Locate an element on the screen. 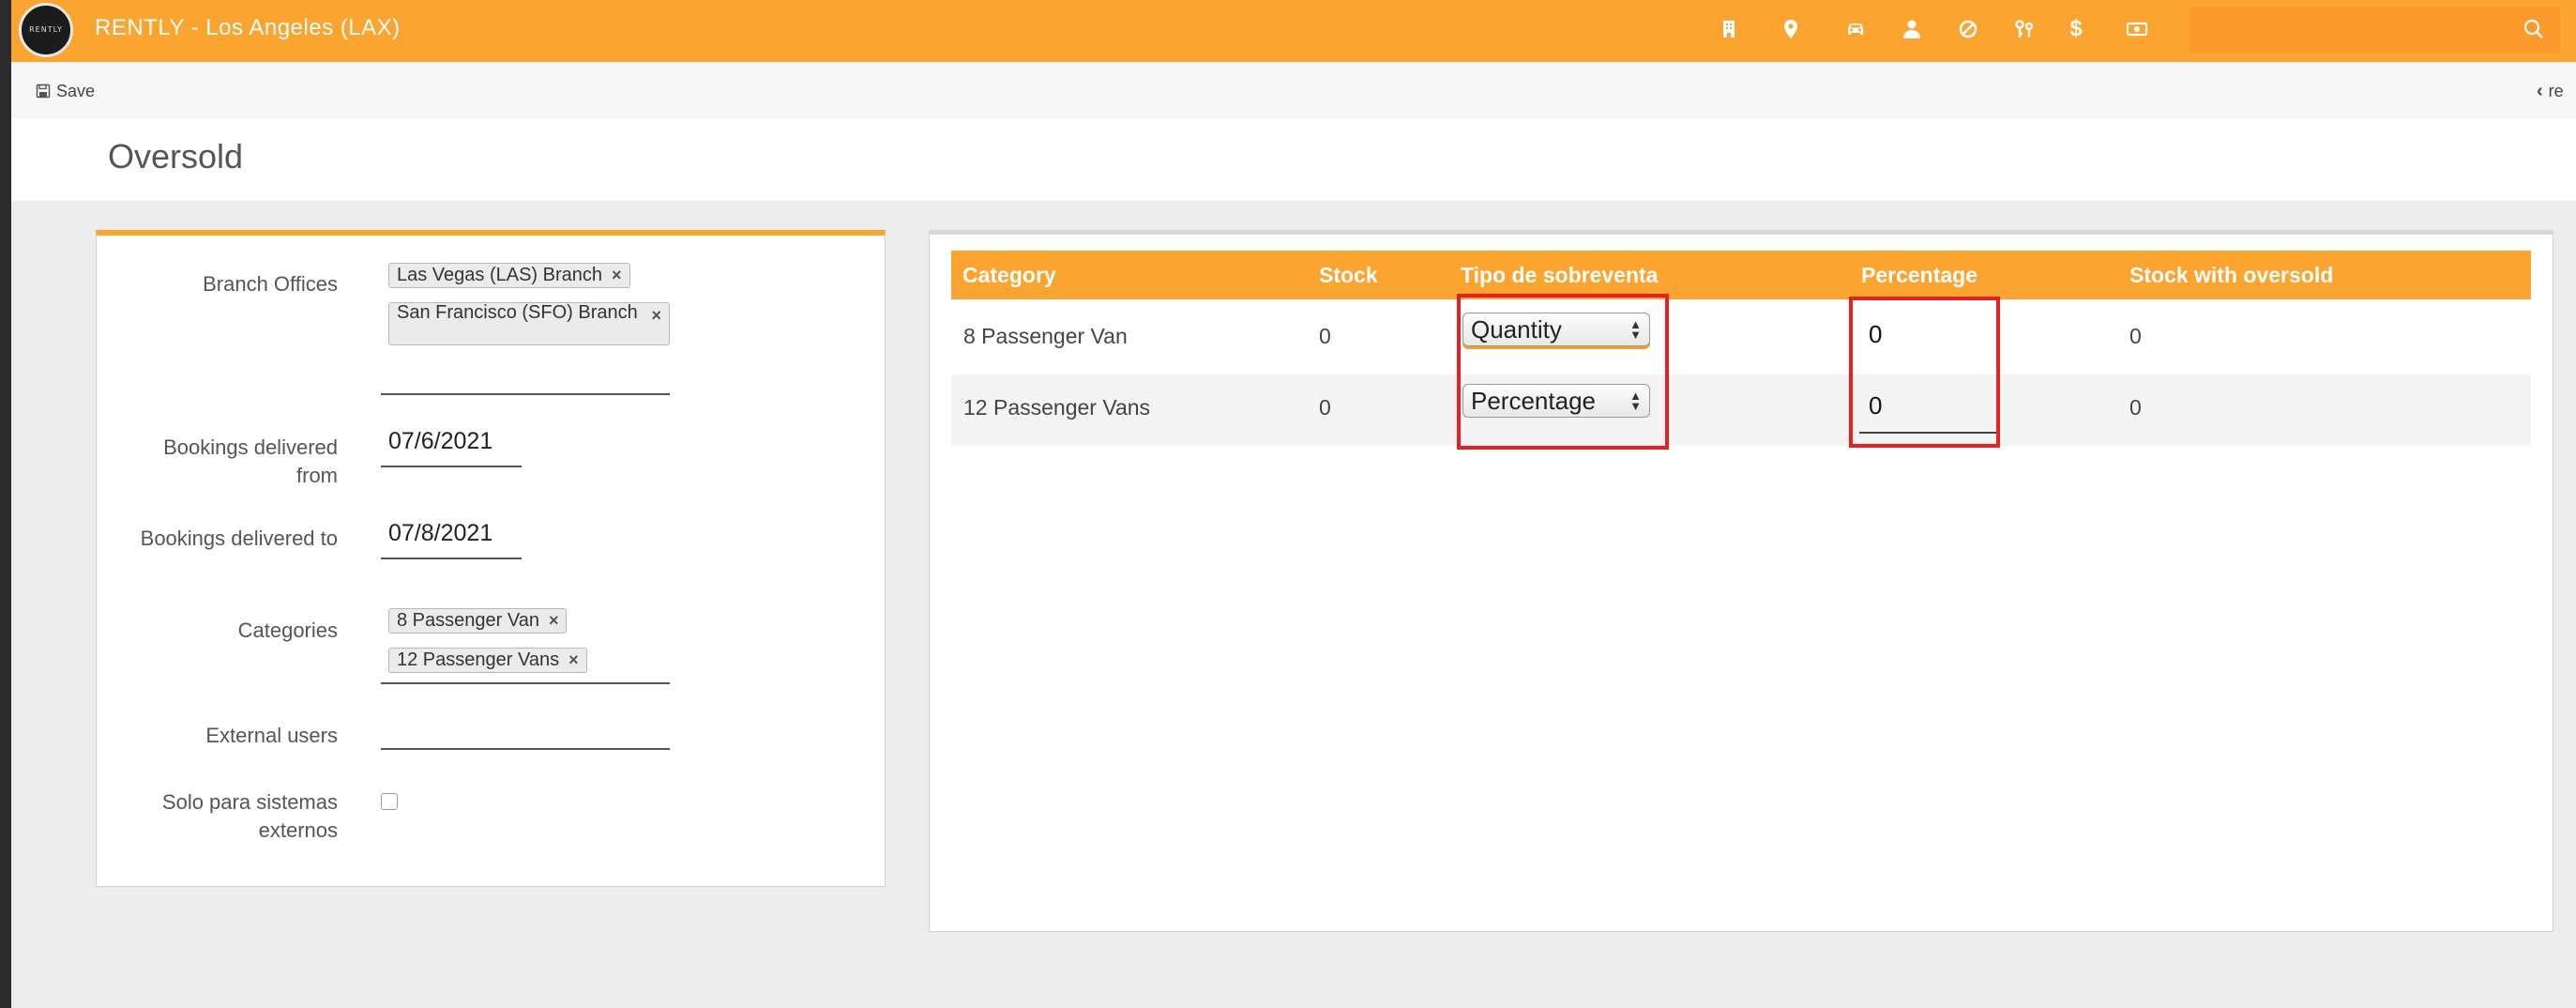 The height and width of the screenshot is (1008, 2576). category-tag-label: 12 Passenger Vans is located at coordinates (478, 659).